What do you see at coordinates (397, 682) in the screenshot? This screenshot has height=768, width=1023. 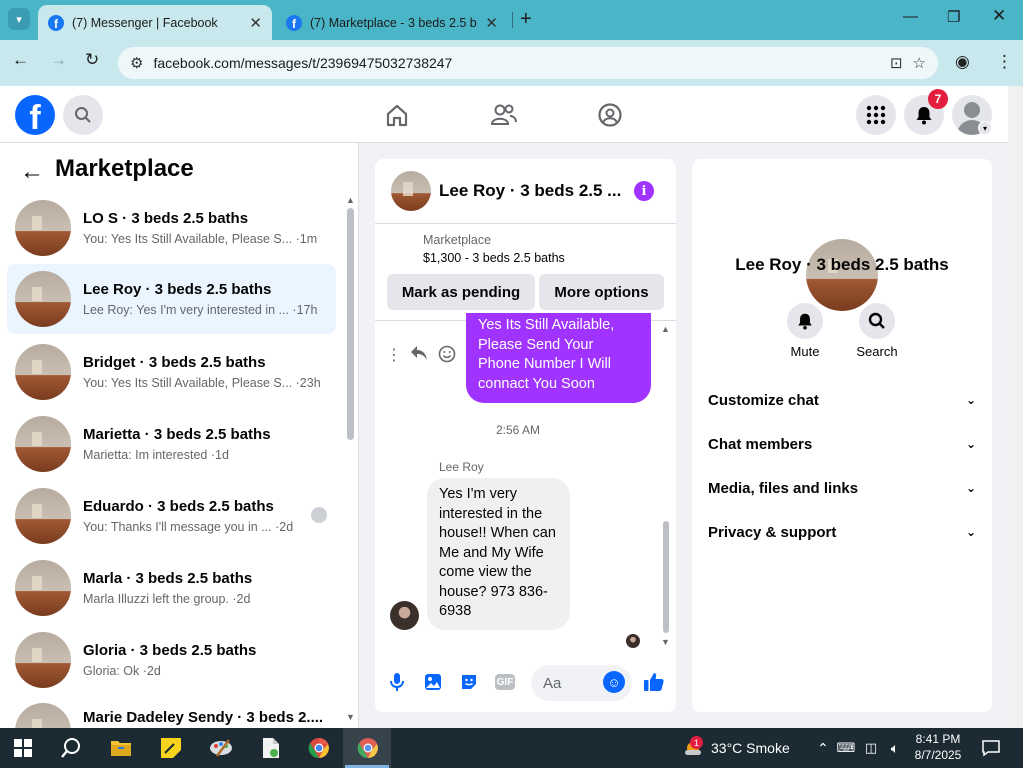 I see `microphone-icon` at bounding box center [397, 682].